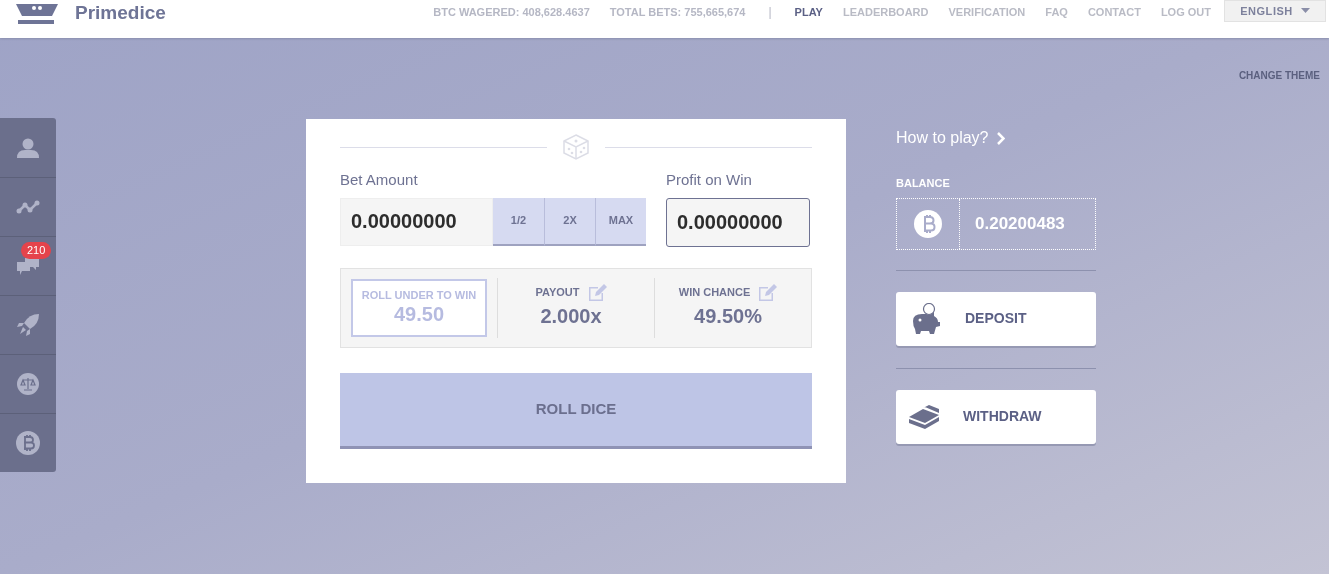 This screenshot has height=574, width=1329. I want to click on bet-amount-label: Bet Amount, so click(379, 180).